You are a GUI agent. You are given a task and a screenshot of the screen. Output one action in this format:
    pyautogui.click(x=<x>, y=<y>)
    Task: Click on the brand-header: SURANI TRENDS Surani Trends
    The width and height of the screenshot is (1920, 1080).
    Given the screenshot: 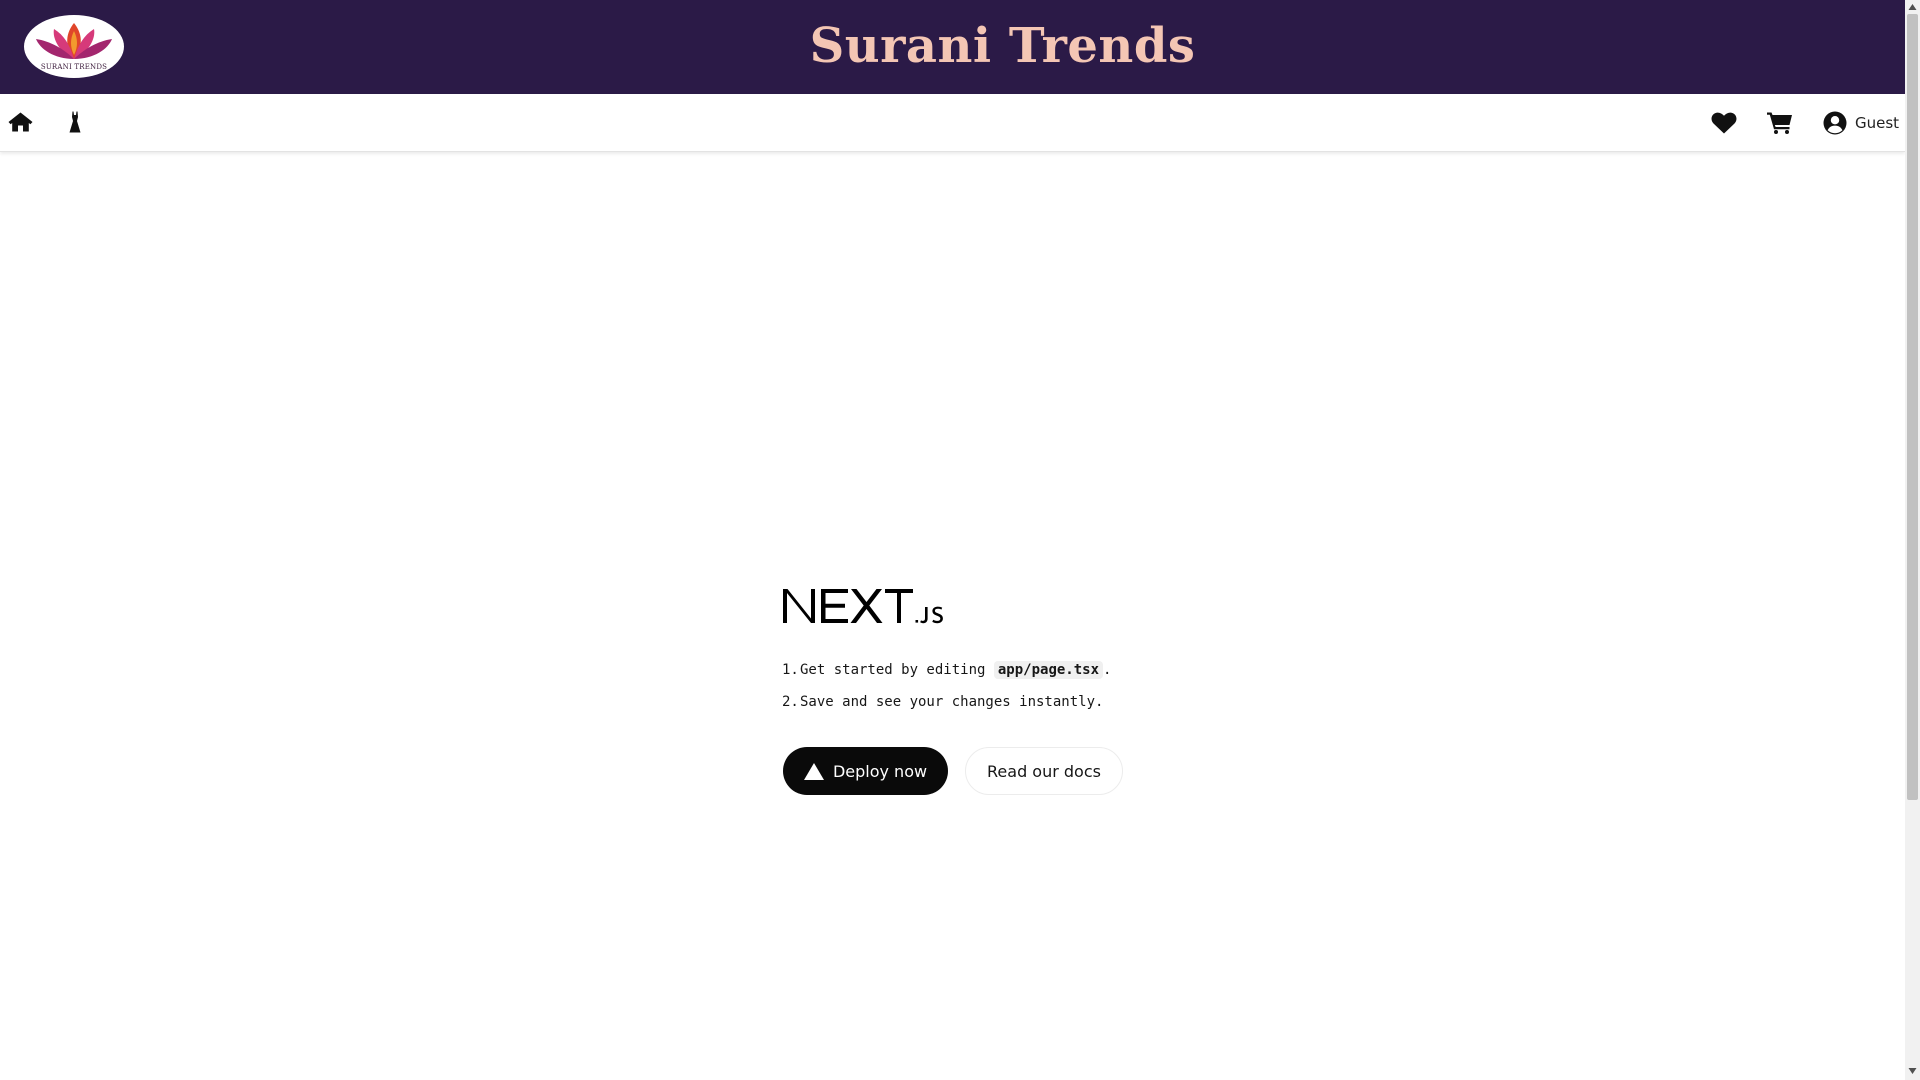 What is the action you would take?
    pyautogui.click(x=952, y=47)
    